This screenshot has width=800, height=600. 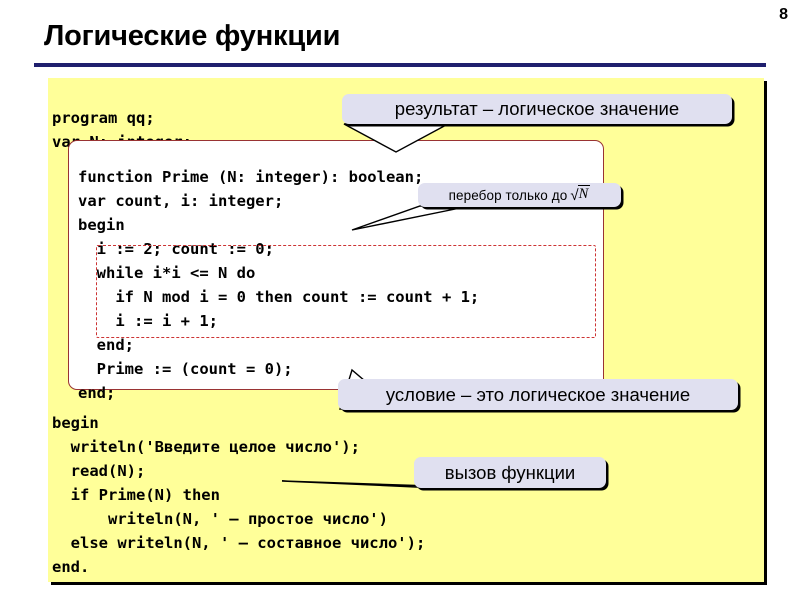 I want to click on sqrt-argument: N, so click(x=584, y=193).